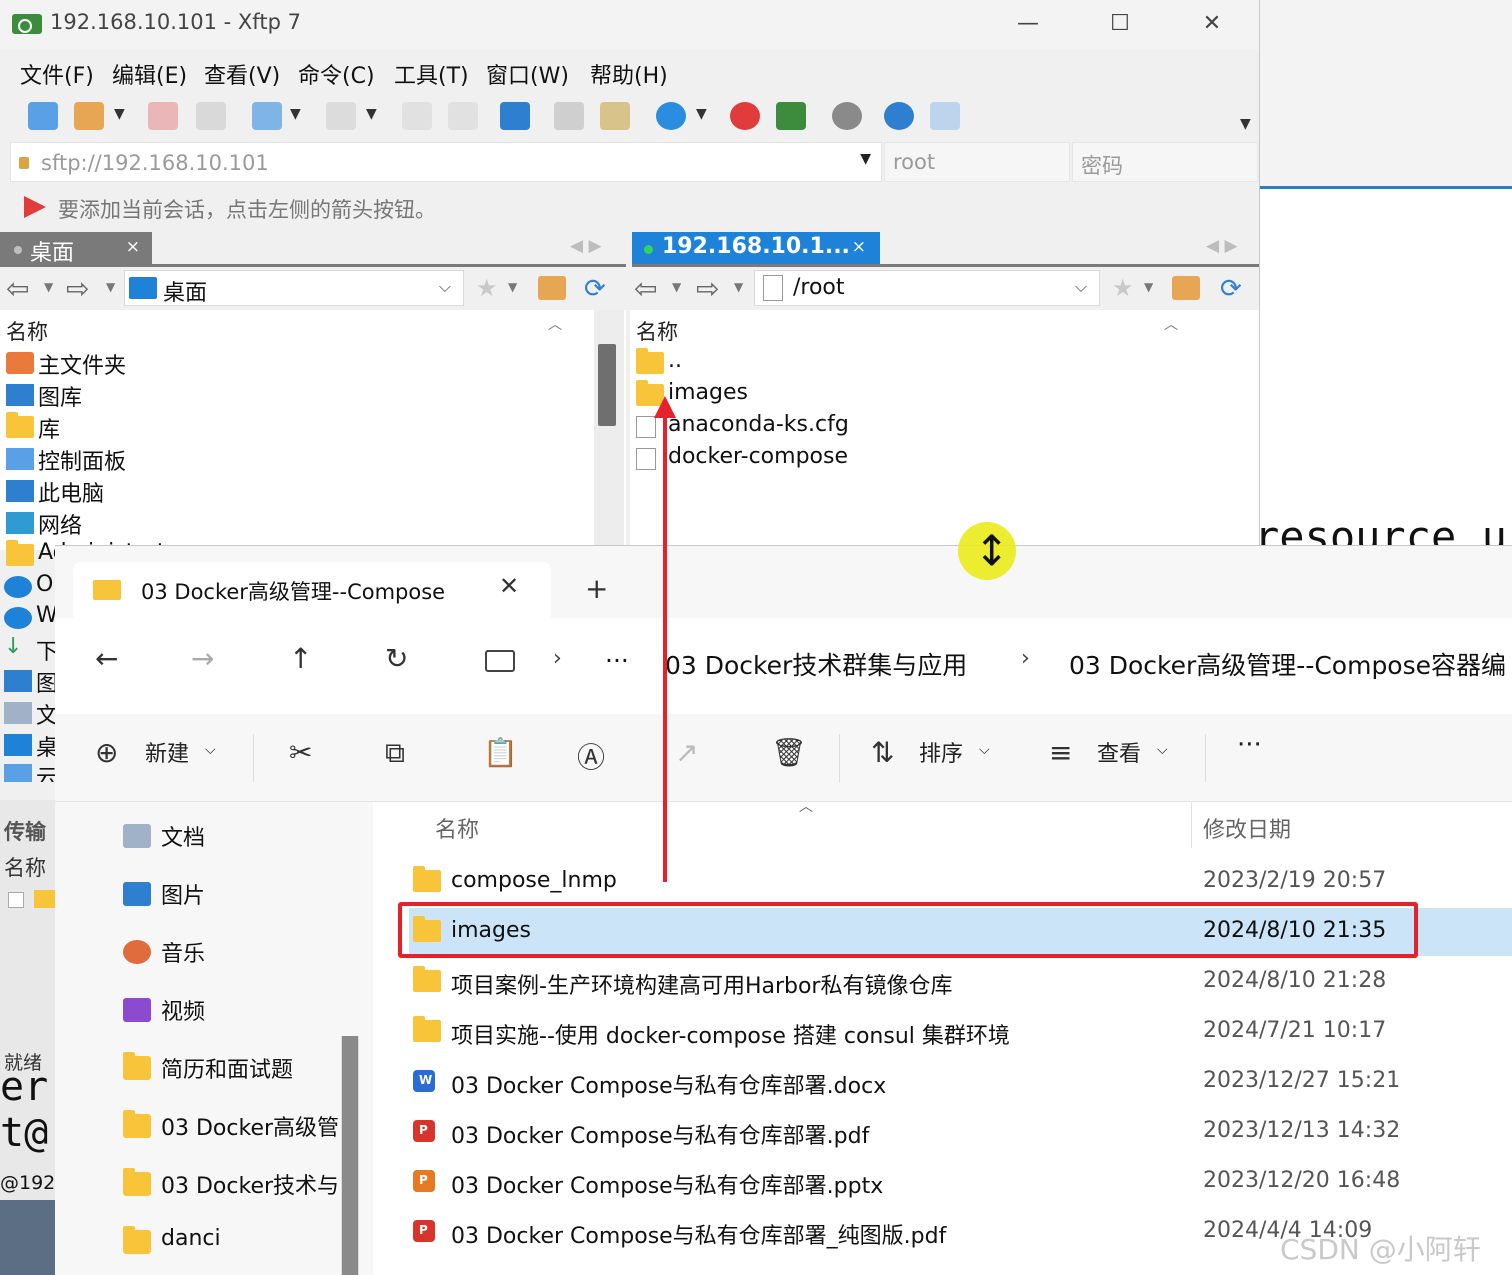  Describe the element at coordinates (445, 287) in the screenshot. I see `local-path-dropdown-icon: ⌵` at that location.